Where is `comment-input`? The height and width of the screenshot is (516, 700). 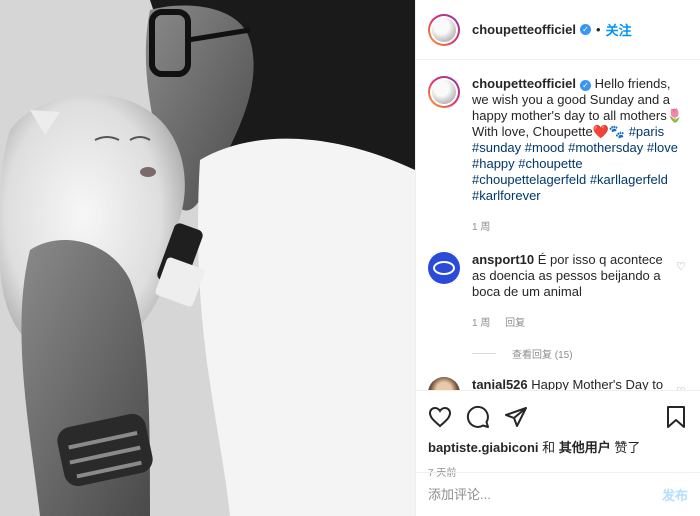
comment-input is located at coordinates (545, 494).